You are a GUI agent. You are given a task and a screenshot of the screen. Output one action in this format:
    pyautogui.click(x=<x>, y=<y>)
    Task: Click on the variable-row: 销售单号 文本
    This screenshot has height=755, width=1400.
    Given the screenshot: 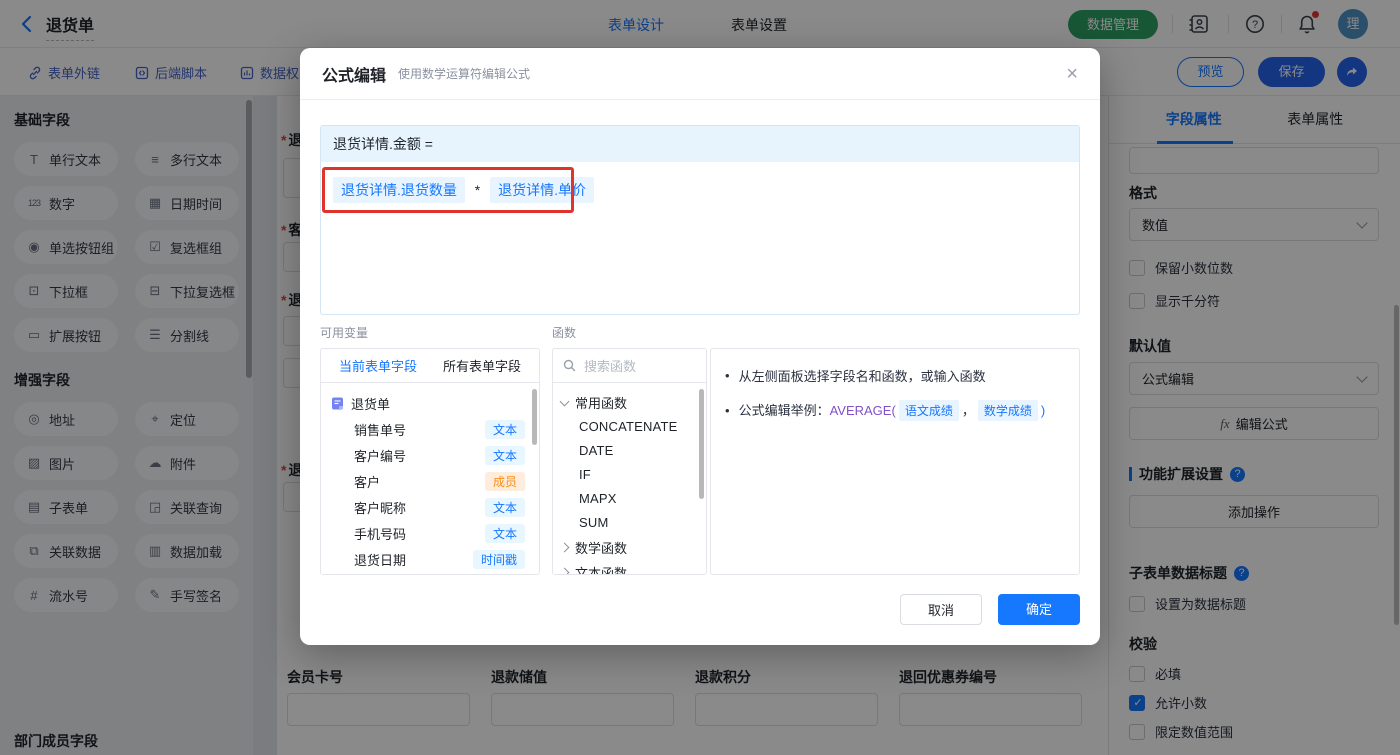 What is the action you would take?
    pyautogui.click(x=430, y=429)
    